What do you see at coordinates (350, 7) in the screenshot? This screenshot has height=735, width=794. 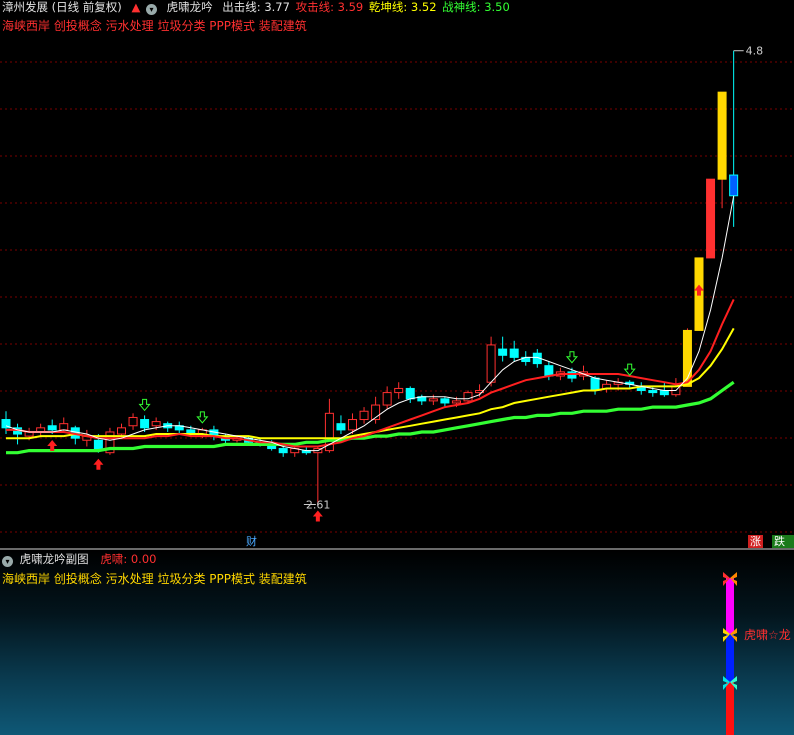 I see `gongji-value: 3.59` at bounding box center [350, 7].